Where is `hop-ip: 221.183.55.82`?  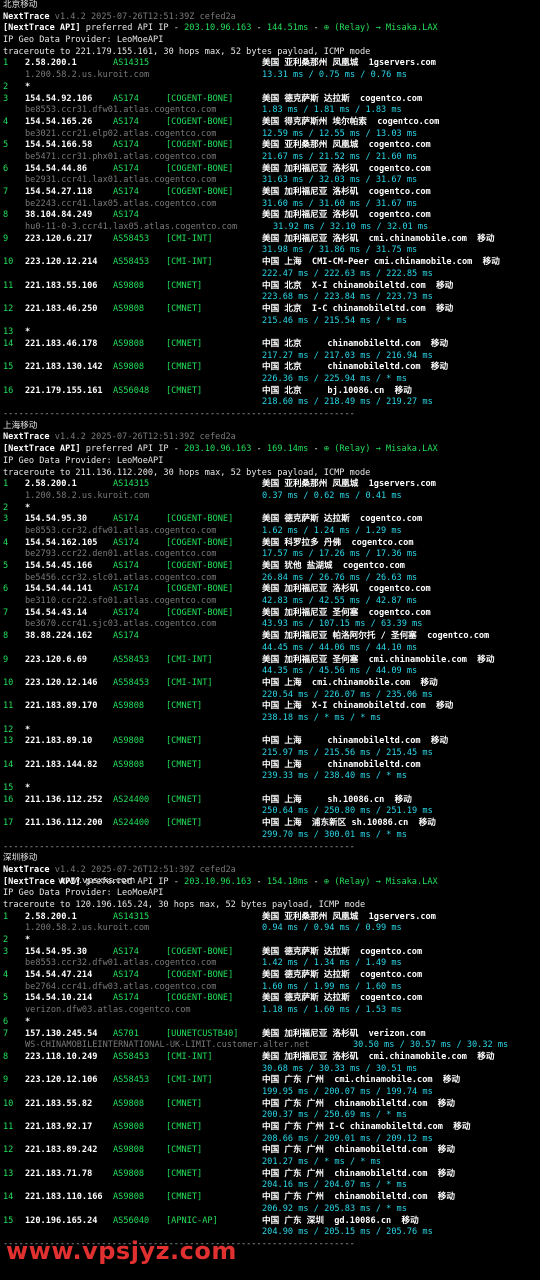
hop-ip: 221.183.55.82 is located at coordinates (59, 1103).